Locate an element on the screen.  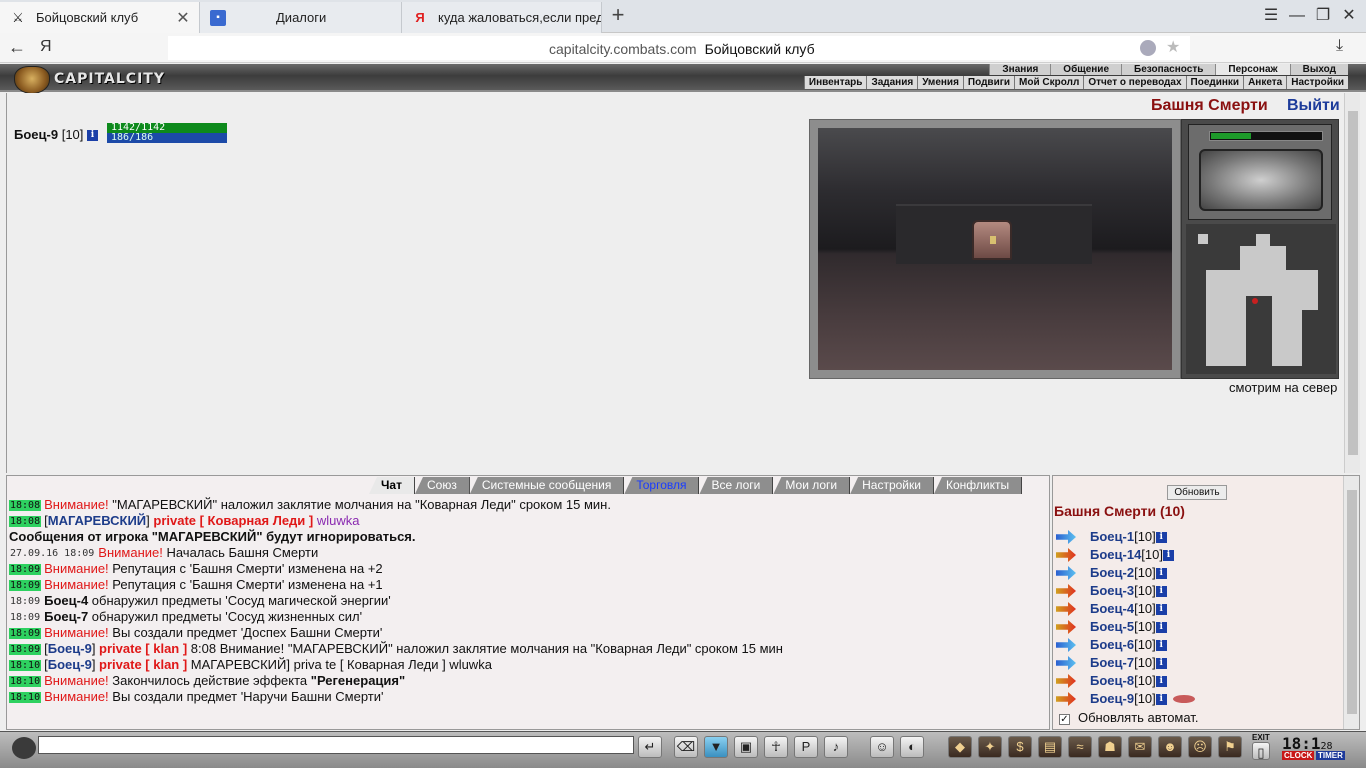
submenu-inventory: Инвентарь is located at coordinates (835, 82).